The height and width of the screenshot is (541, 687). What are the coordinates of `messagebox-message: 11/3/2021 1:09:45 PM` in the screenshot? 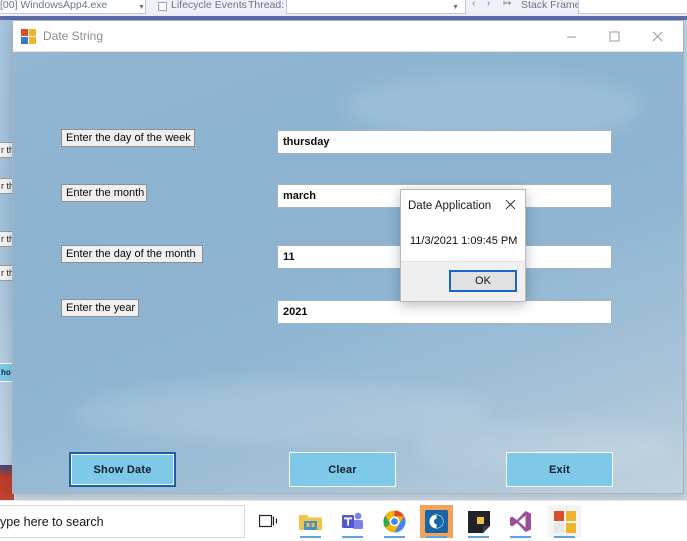 It's located at (464, 241).